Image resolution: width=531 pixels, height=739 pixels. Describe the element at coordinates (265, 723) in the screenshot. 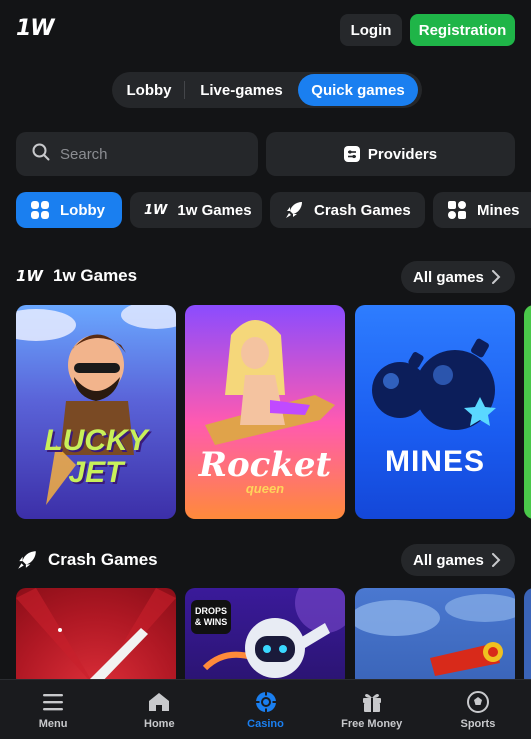

I see `nav-casino-label: Casino` at that location.